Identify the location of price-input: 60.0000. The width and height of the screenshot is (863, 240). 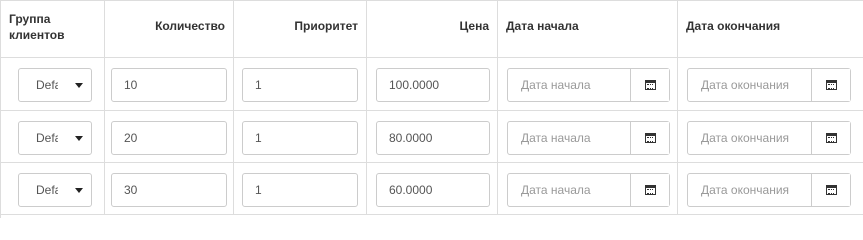
(433, 190).